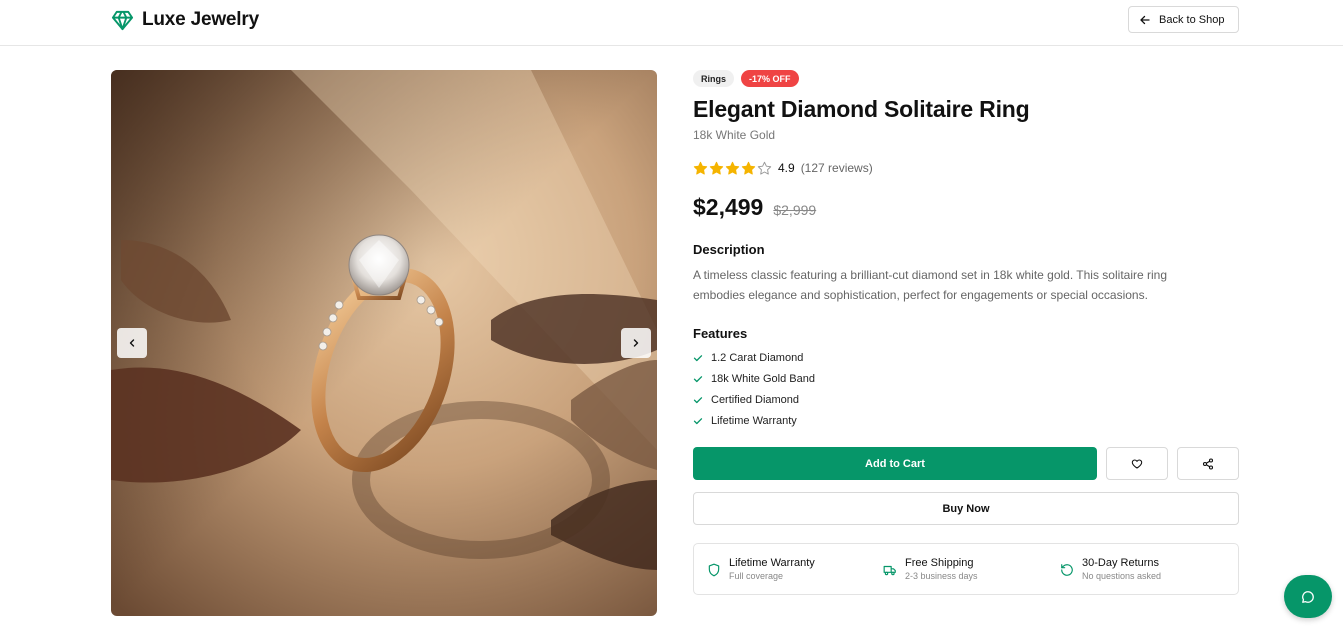 The width and height of the screenshot is (1343, 628). What do you see at coordinates (966, 508) in the screenshot?
I see `buy-now-button: Buy Now` at bounding box center [966, 508].